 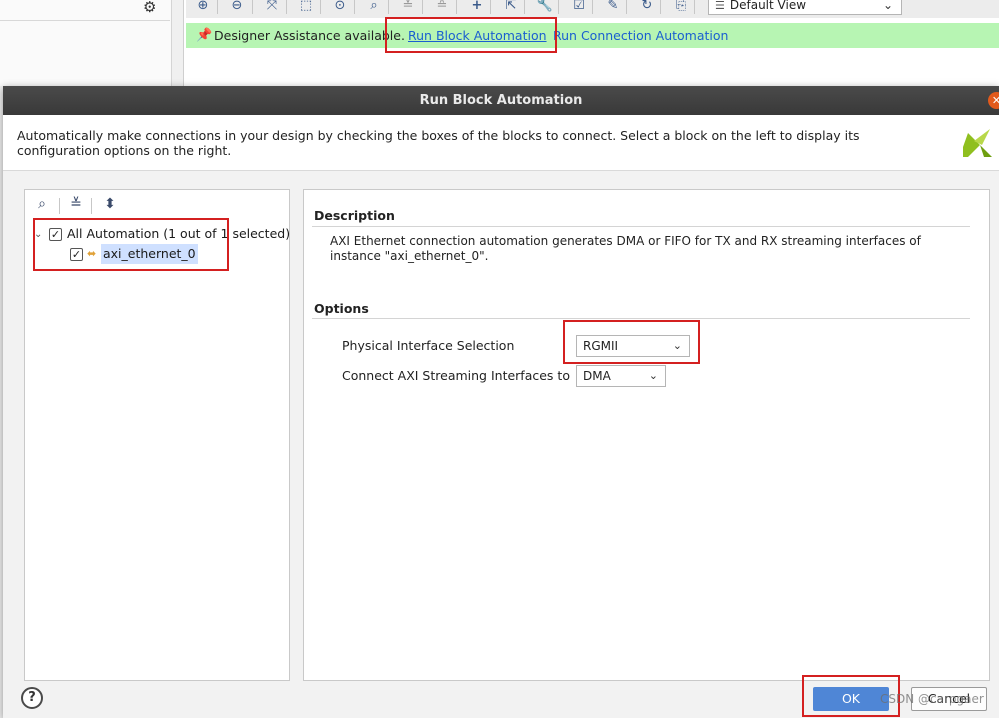 What do you see at coordinates (579, 7) in the screenshot?
I see `validate-icon: ☑` at bounding box center [579, 7].